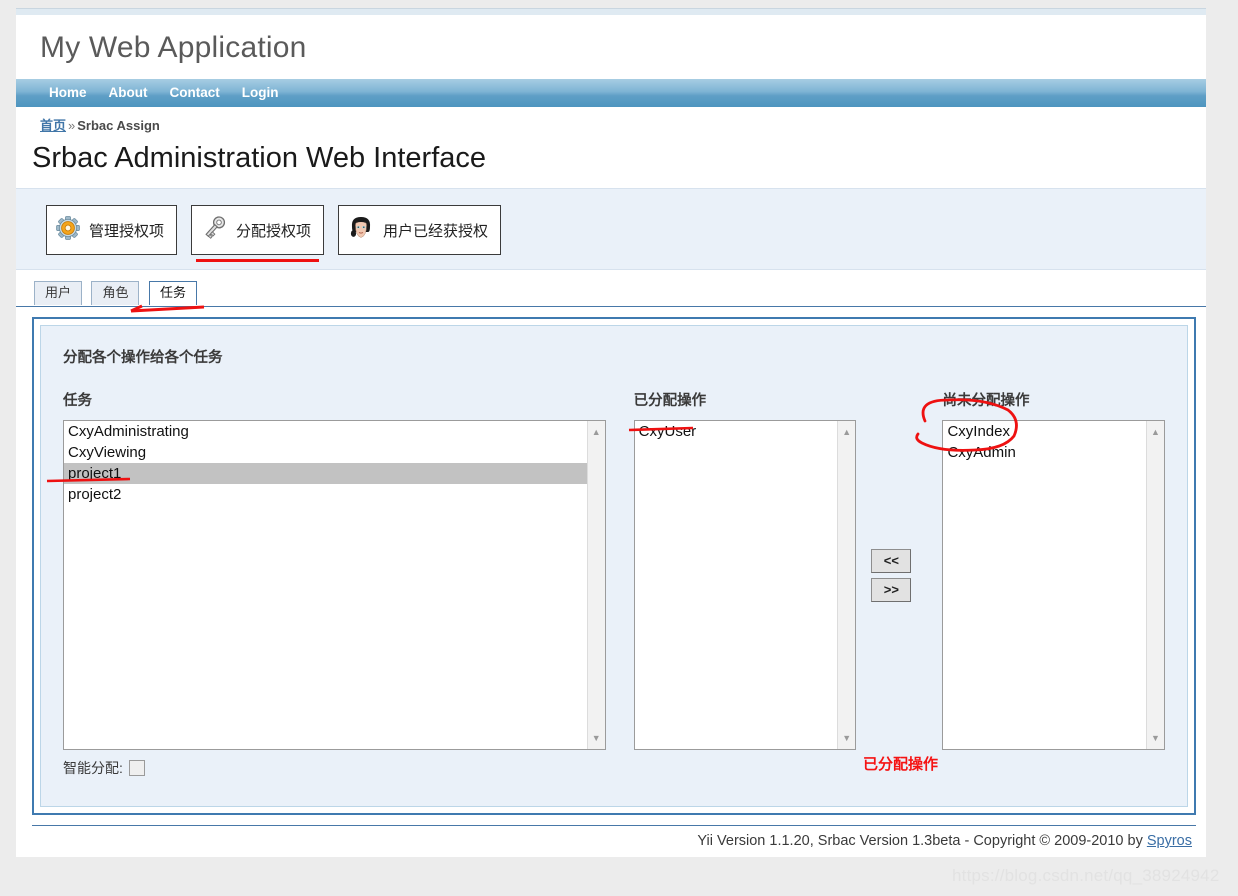 The height and width of the screenshot is (896, 1238). Describe the element at coordinates (195, 93) in the screenshot. I see `nav-item-contact: Contact` at that location.